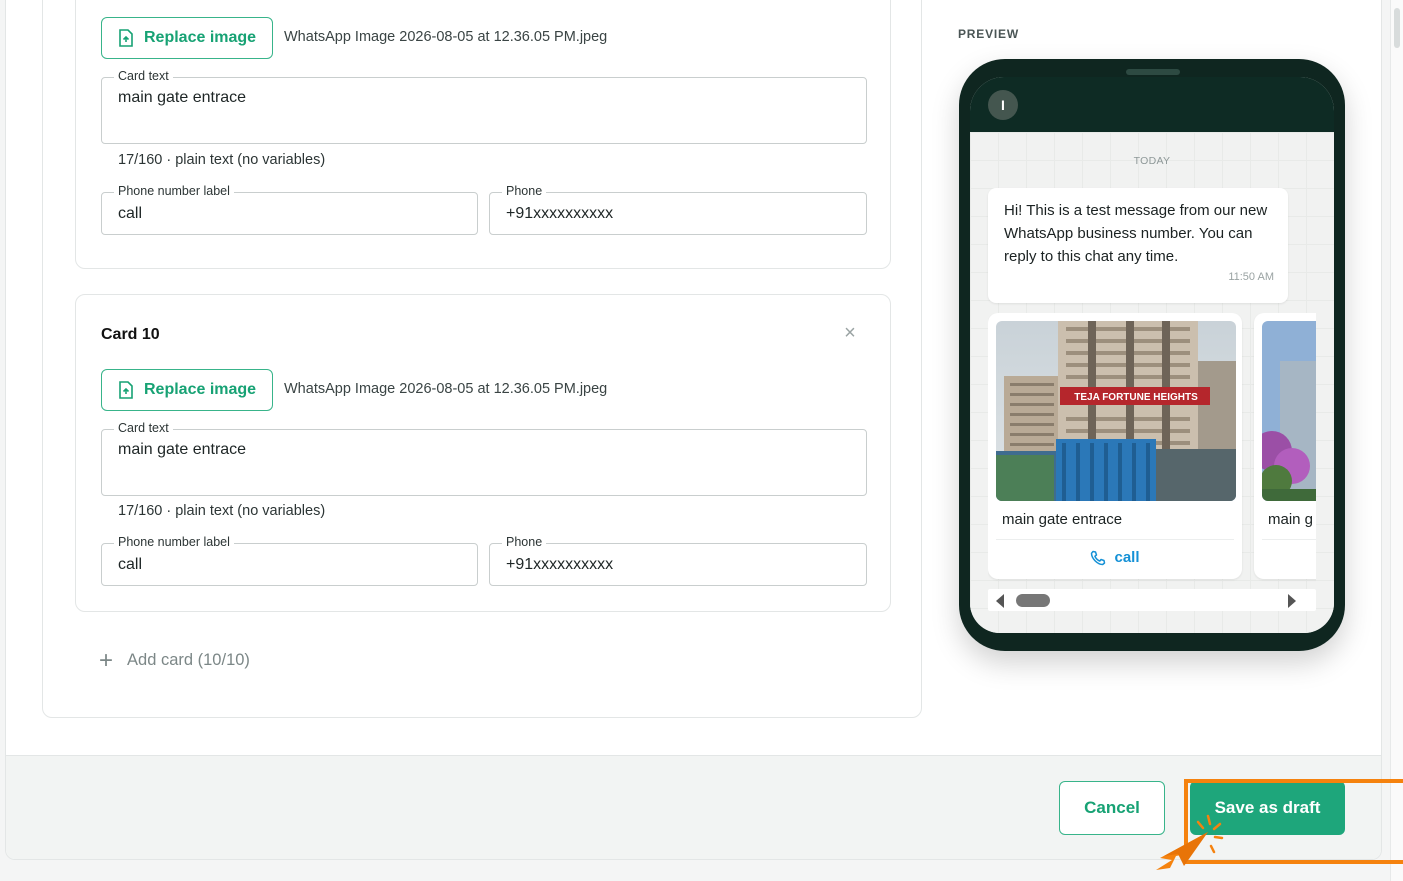 The image size is (1403, 881). I want to click on date-separator: TODAY, so click(1152, 161).